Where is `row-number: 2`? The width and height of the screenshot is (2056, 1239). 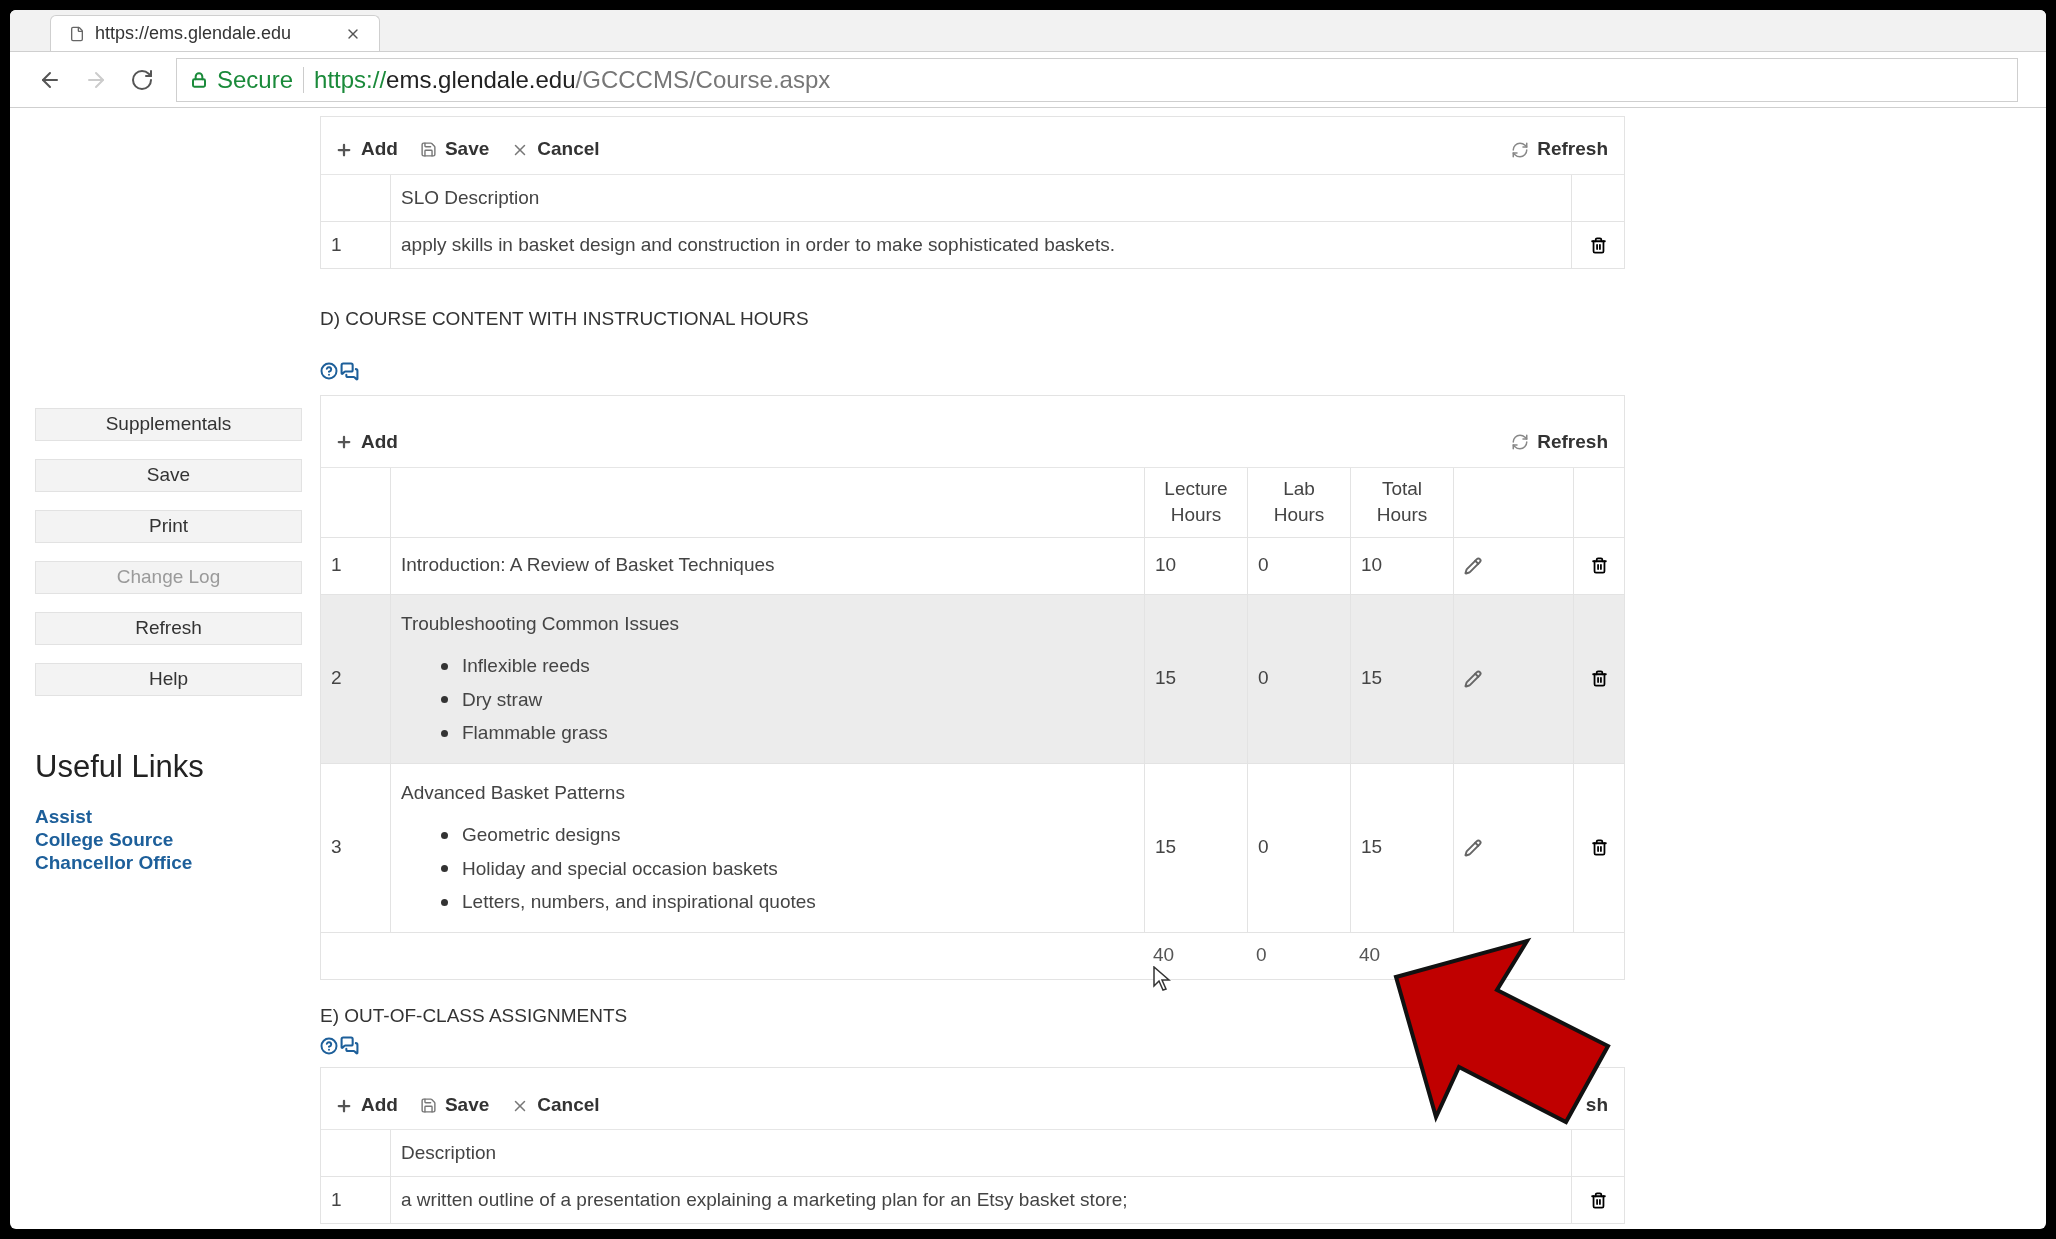
row-number: 2 is located at coordinates (336, 678).